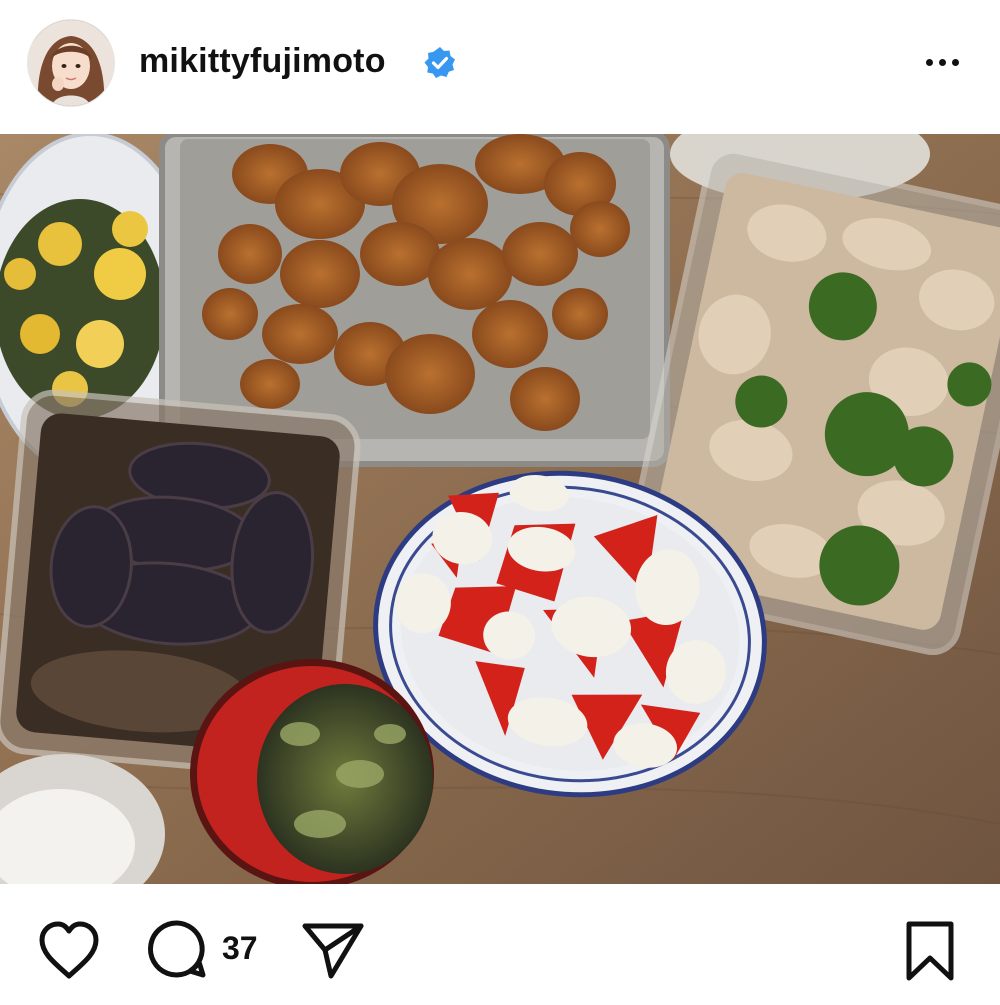 The height and width of the screenshot is (1005, 1000). I want to click on comment-icon, so click(177, 949).